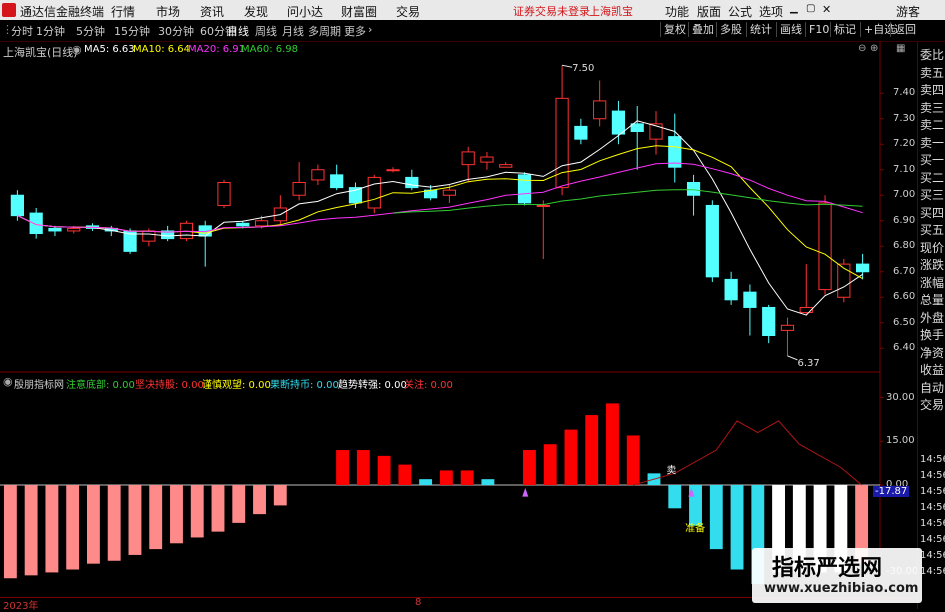 The height and width of the screenshot is (612, 945). What do you see at coordinates (790, 29) in the screenshot?
I see `huaxian-button: 画线` at bounding box center [790, 29].